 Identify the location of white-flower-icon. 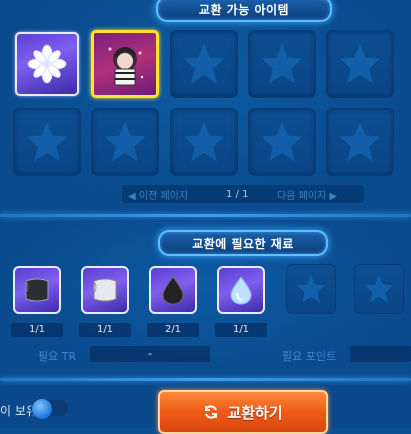
(47, 64).